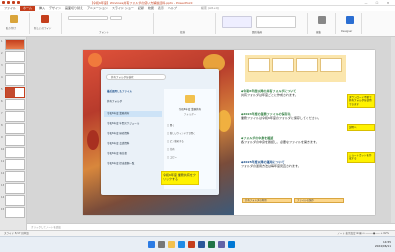 Image resolution: width=395 pixels, height=252 pixels. I want to click on editing-group: 編集, so click(323, 23).